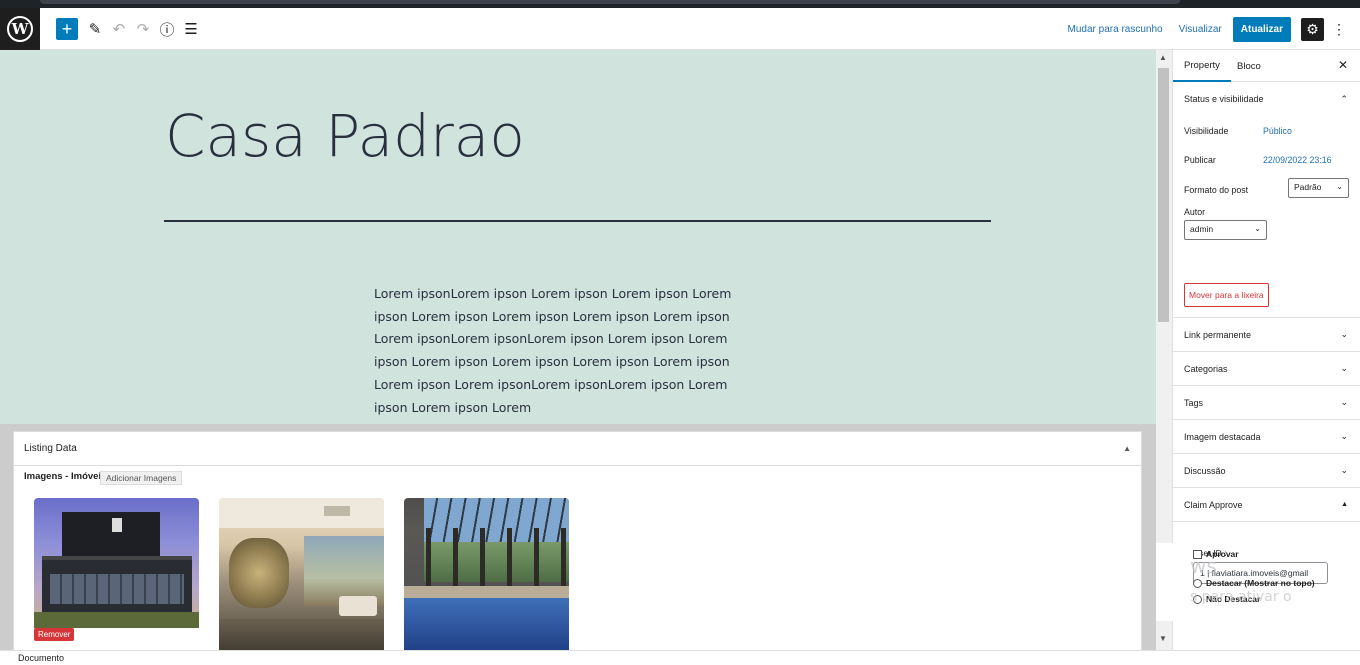 This screenshot has width=1360, height=665. Describe the element at coordinates (301, 513) in the screenshot. I see `ceiling-shape` at that location.